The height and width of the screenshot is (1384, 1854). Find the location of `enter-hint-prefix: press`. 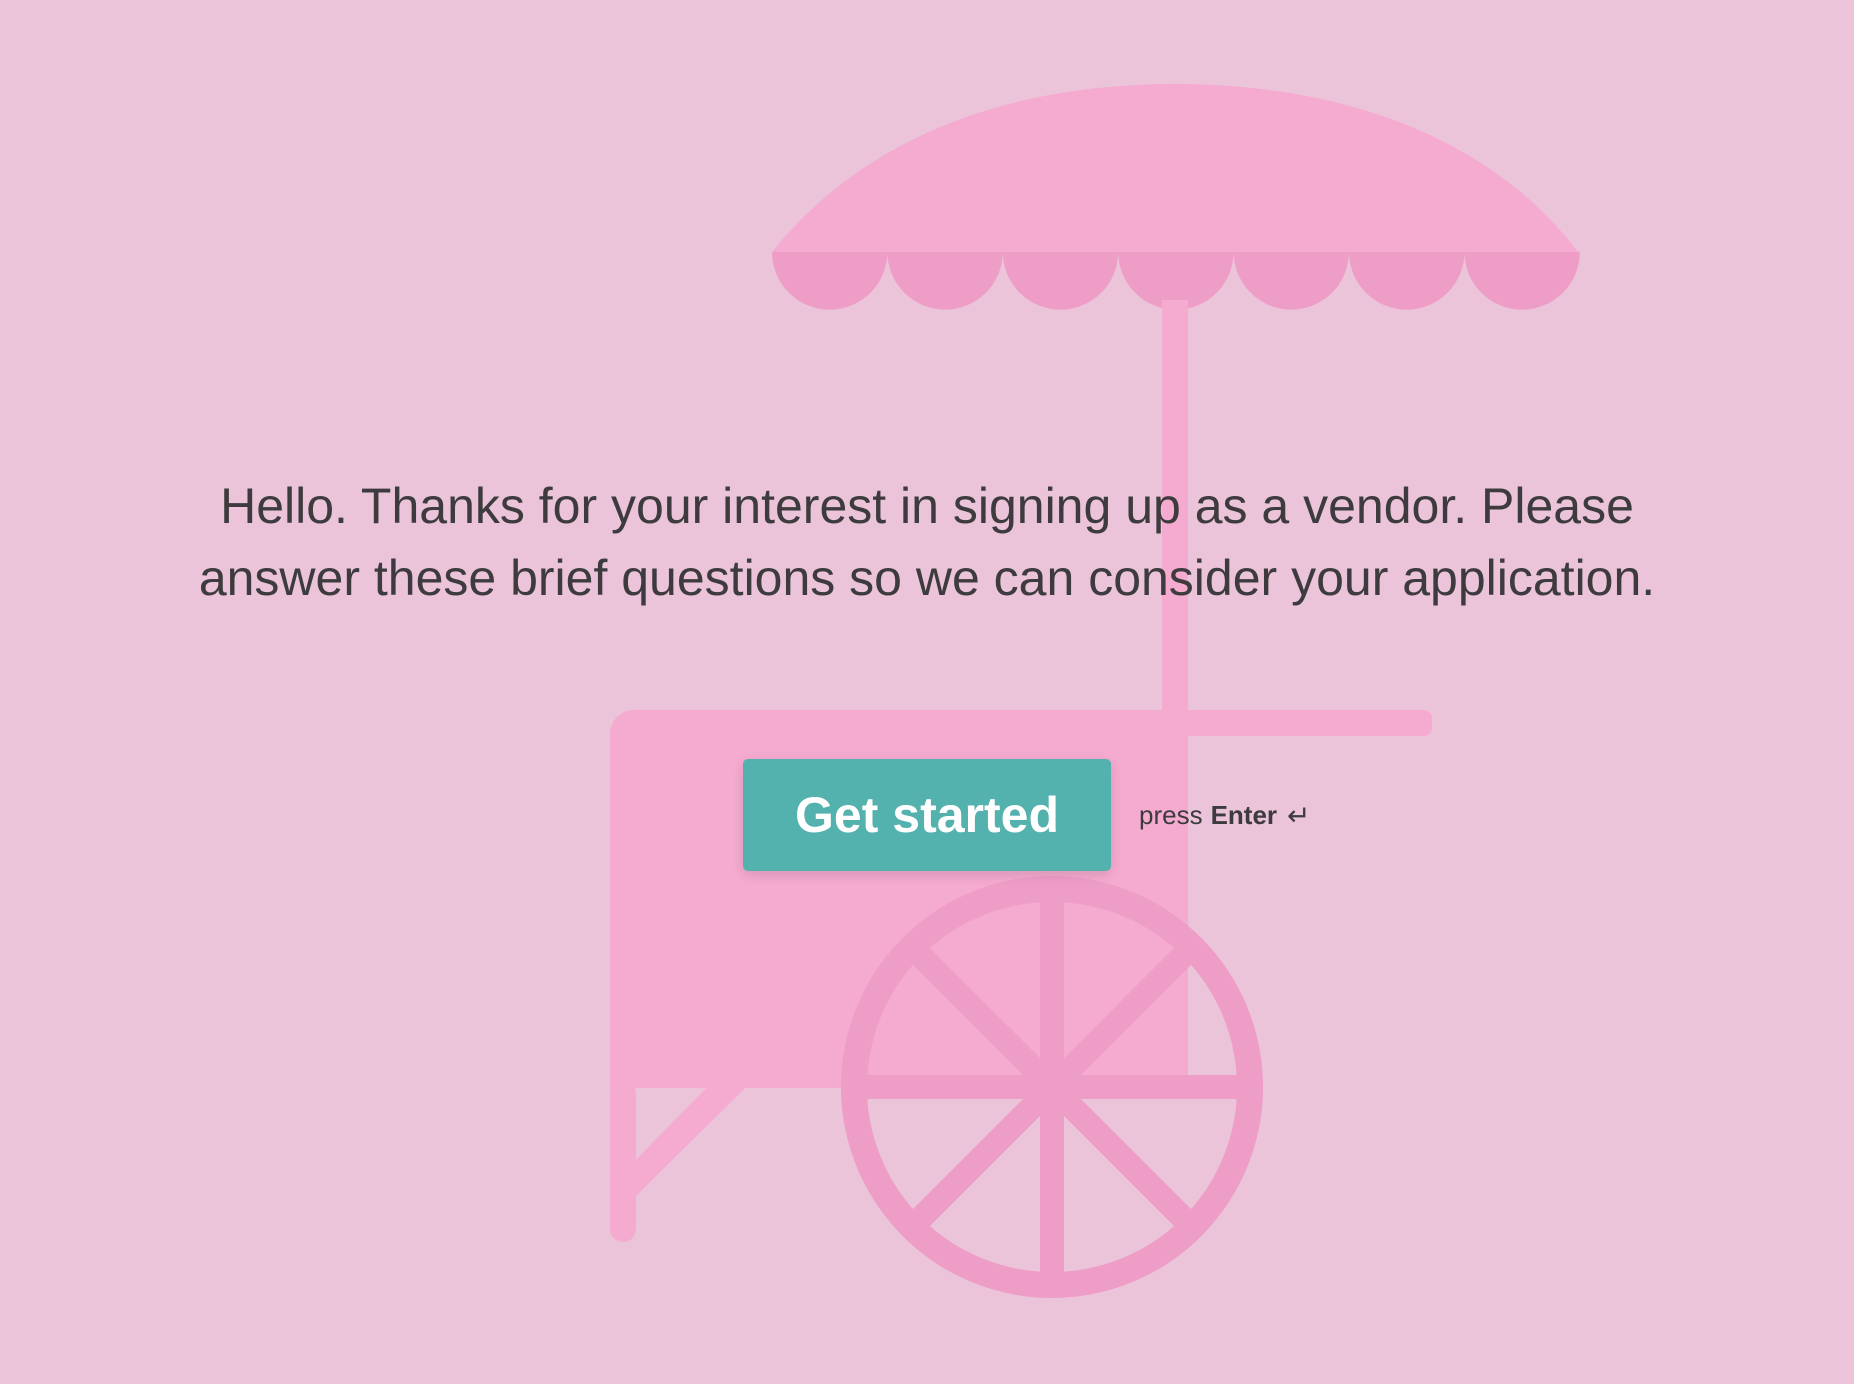

enter-hint-prefix: press is located at coordinates (1171, 814).